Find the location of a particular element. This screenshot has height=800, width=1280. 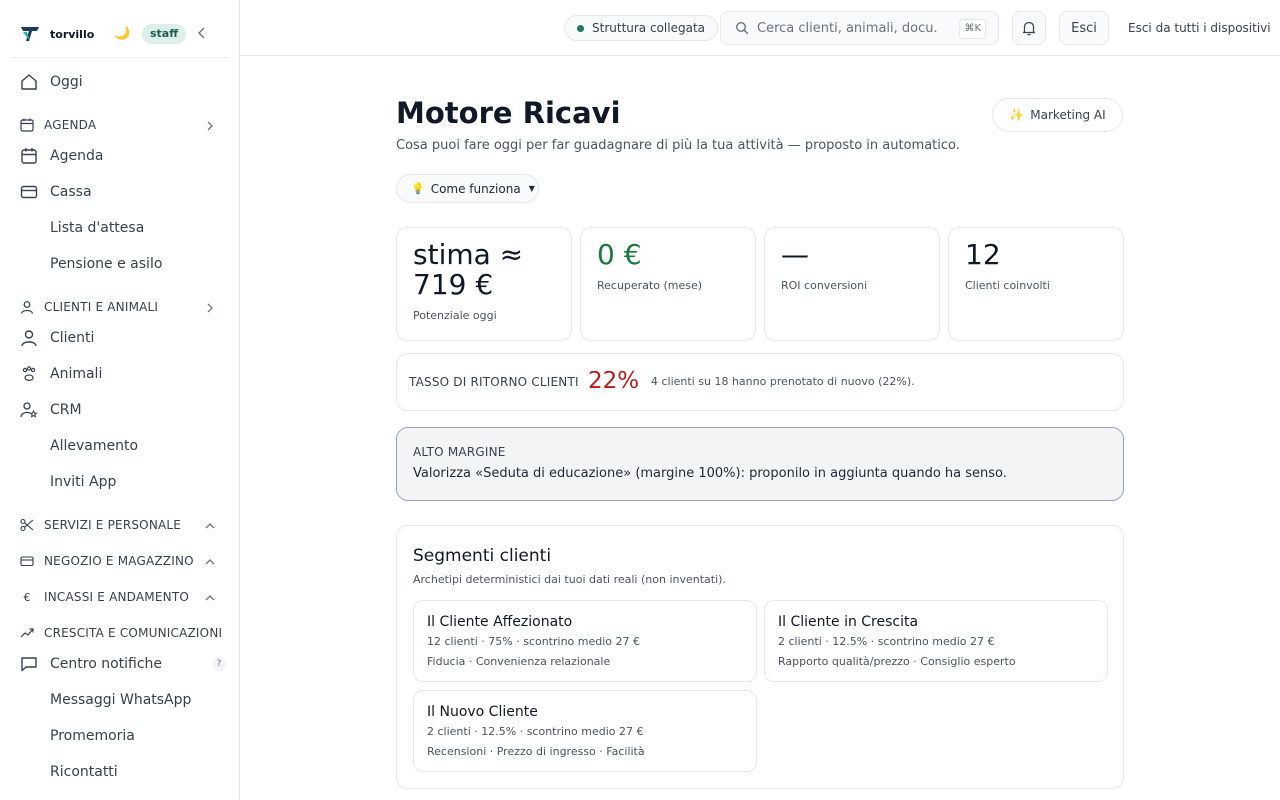

stat-value: stima ≈ 719 € is located at coordinates (468, 269).